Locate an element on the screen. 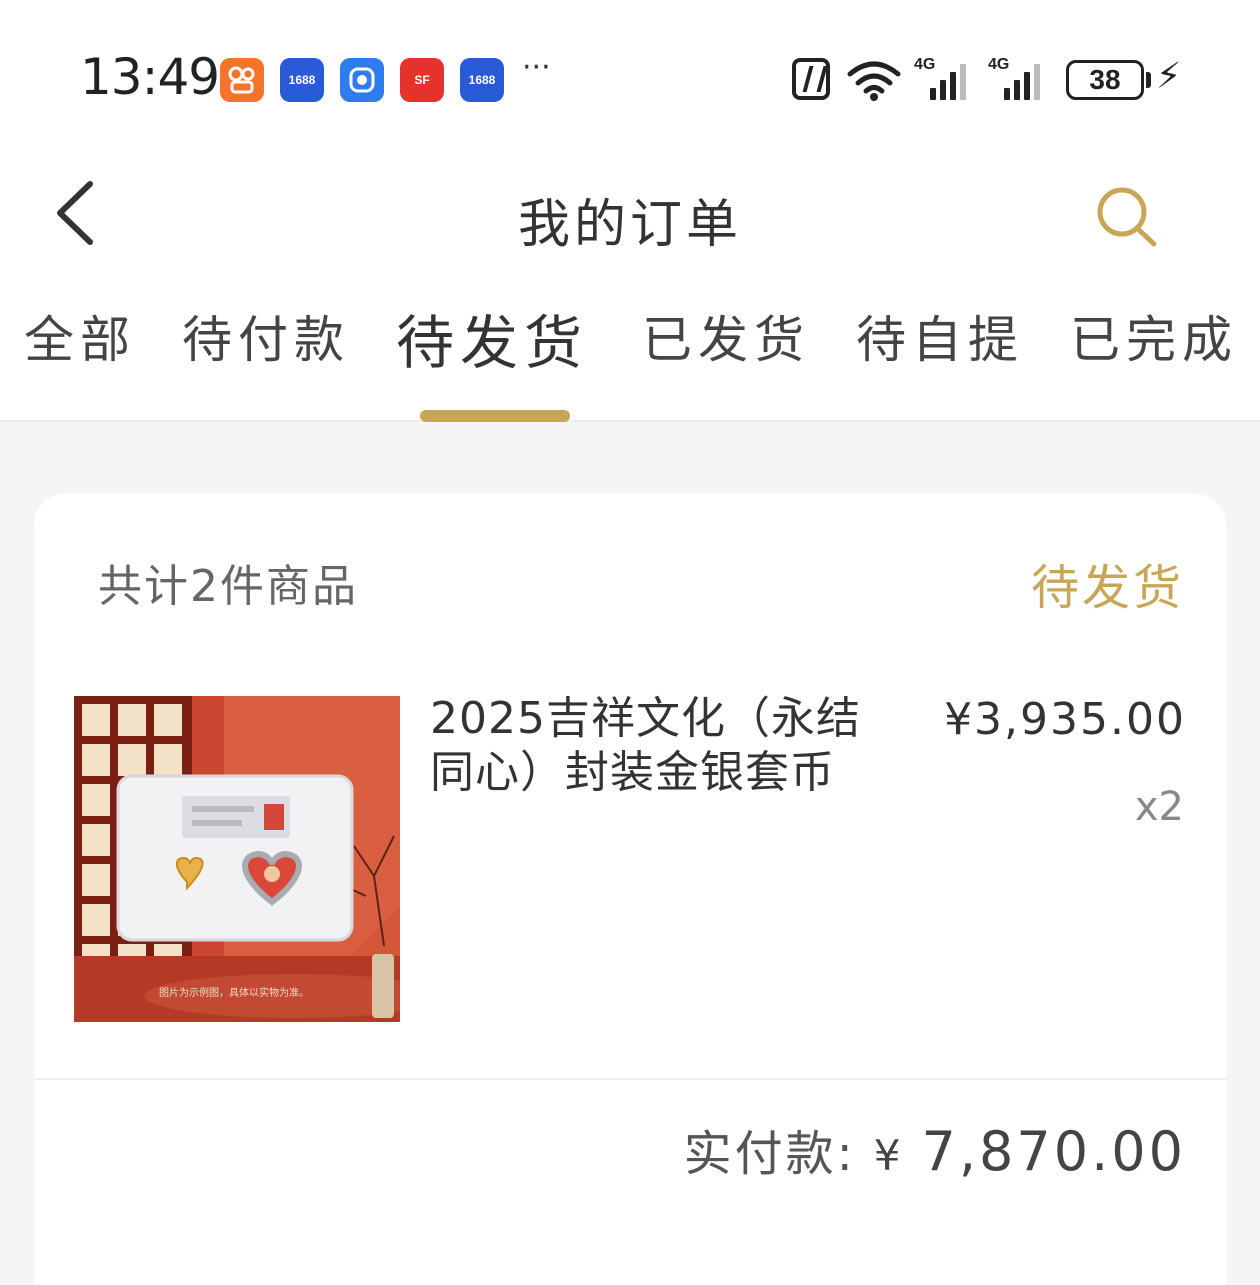 The image size is (1260, 1285). sf-express-app-icon: SF is located at coordinates (422, 80).